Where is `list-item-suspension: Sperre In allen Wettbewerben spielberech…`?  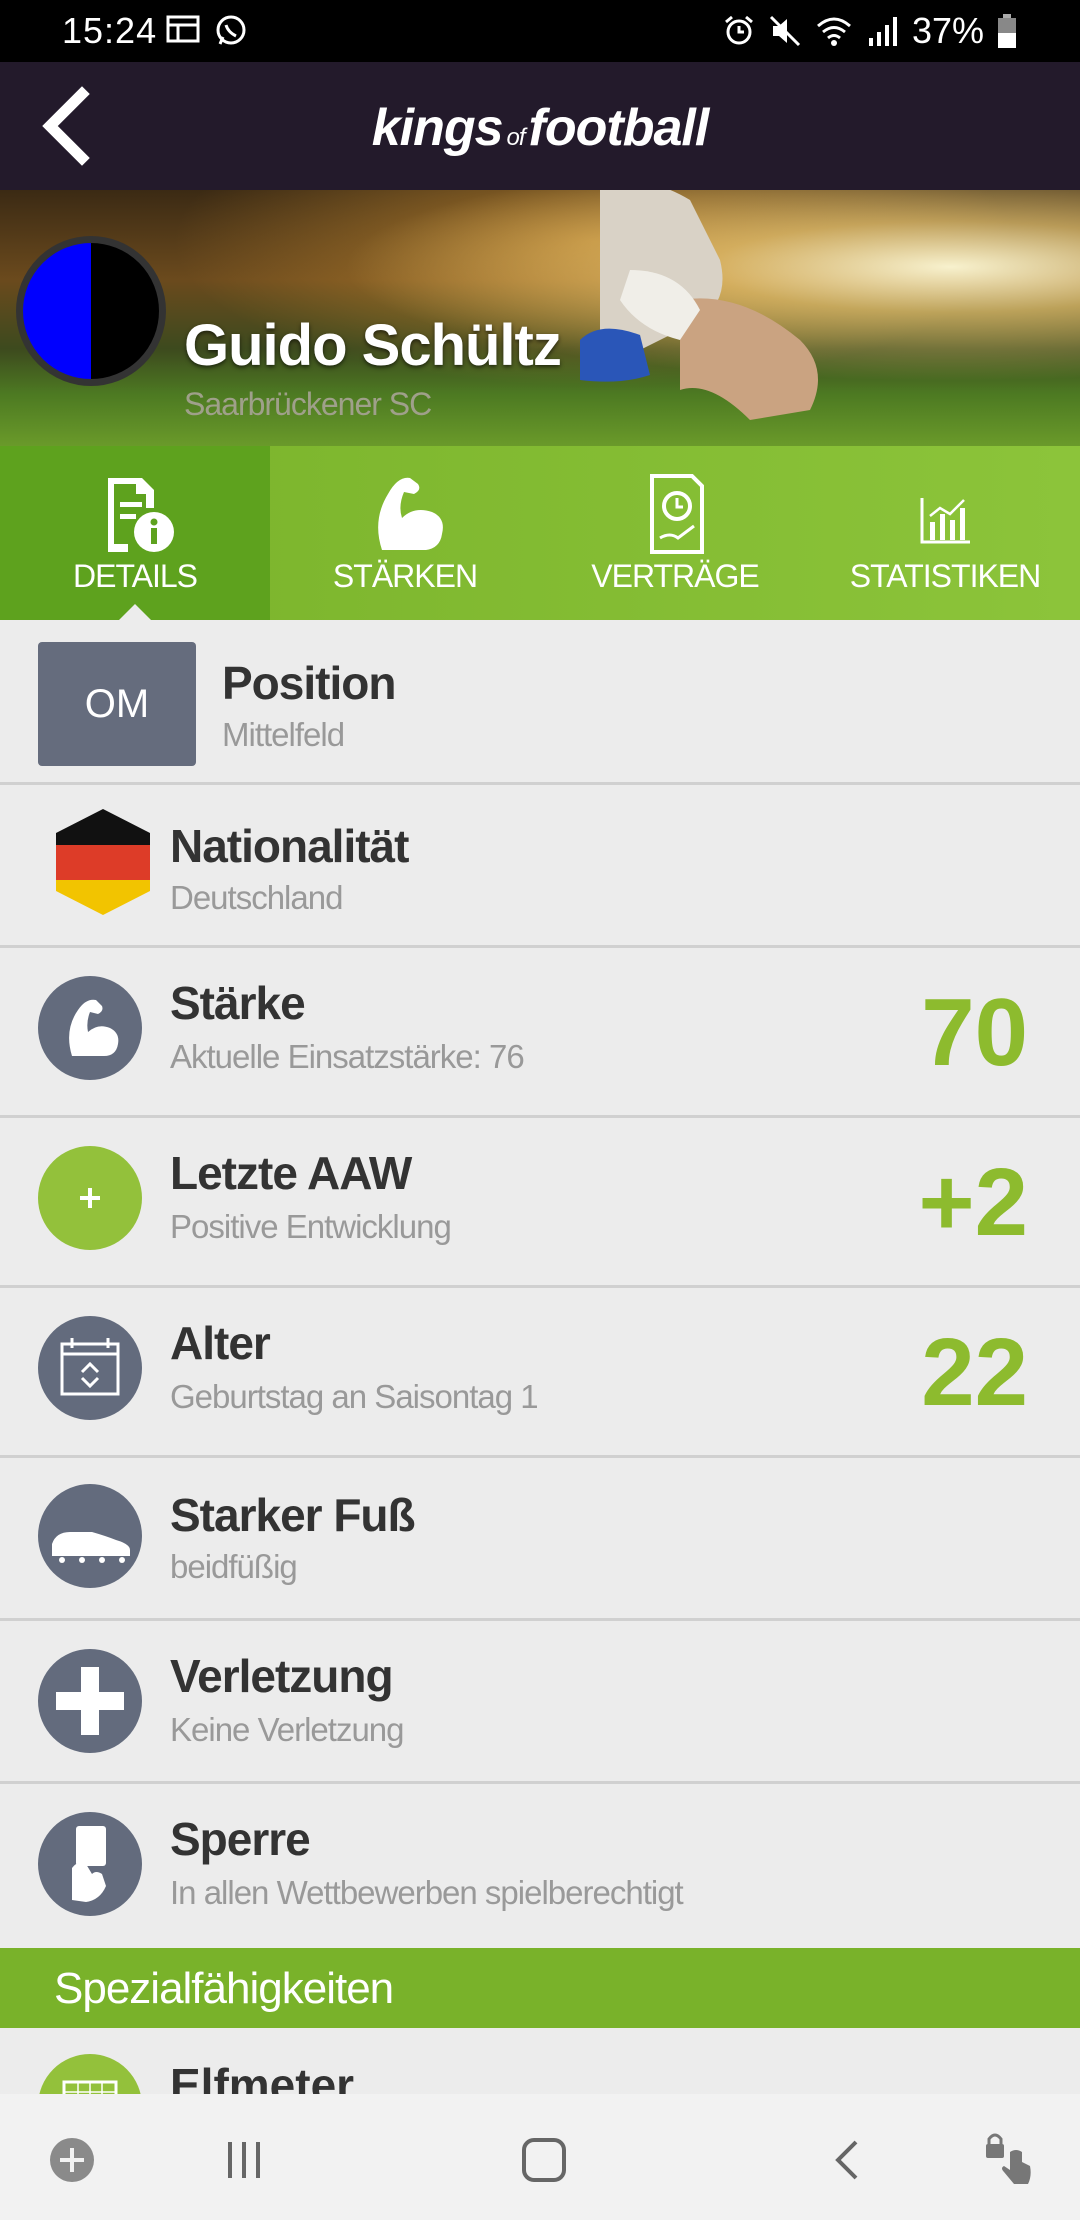 list-item-suspension: Sperre In allen Wettbewerben spielberech… is located at coordinates (540, 1864).